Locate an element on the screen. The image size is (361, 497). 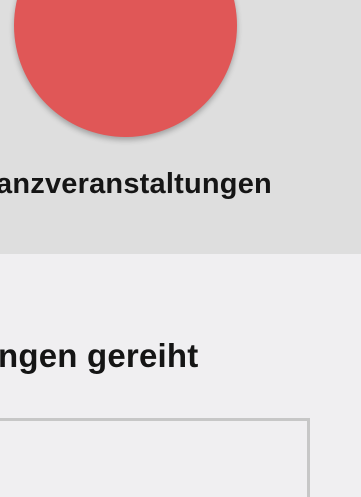
category-title: anzveranstaltungen is located at coordinates (136, 184).